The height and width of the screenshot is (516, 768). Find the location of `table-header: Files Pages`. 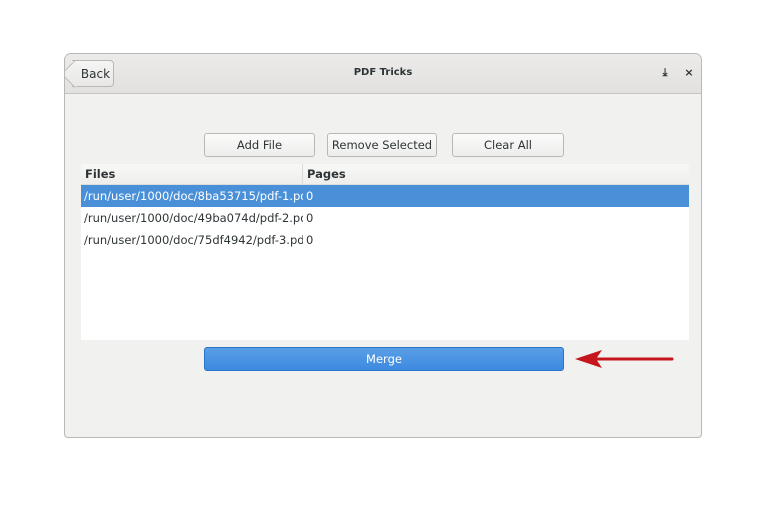

table-header: Files Pages is located at coordinates (385, 174).